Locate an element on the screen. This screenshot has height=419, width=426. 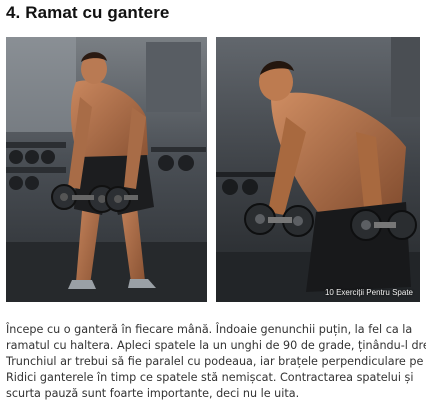
exercise-heading: 4. Ramat cu gantere is located at coordinates (88, 12).